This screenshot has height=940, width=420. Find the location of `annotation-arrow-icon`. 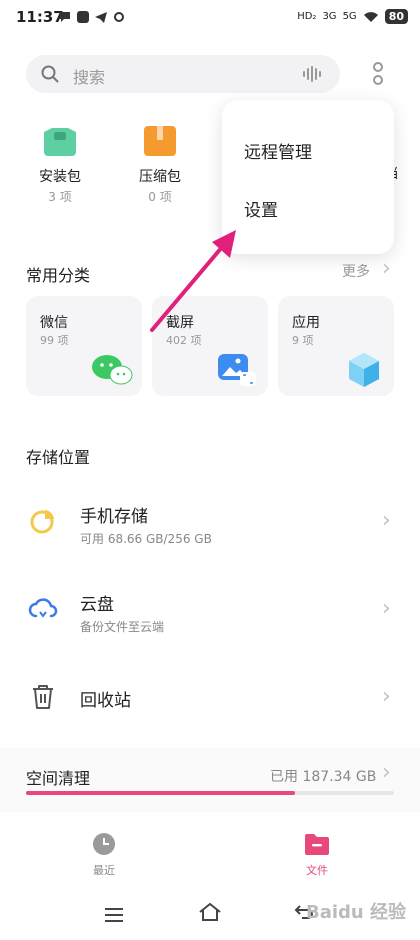

annotation-arrow-icon is located at coordinates (193, 281).